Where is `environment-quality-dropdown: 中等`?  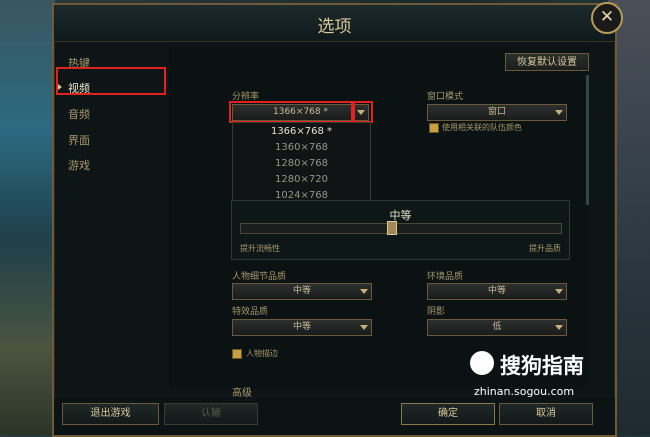
environment-quality-dropdown: 中等 is located at coordinates (497, 291).